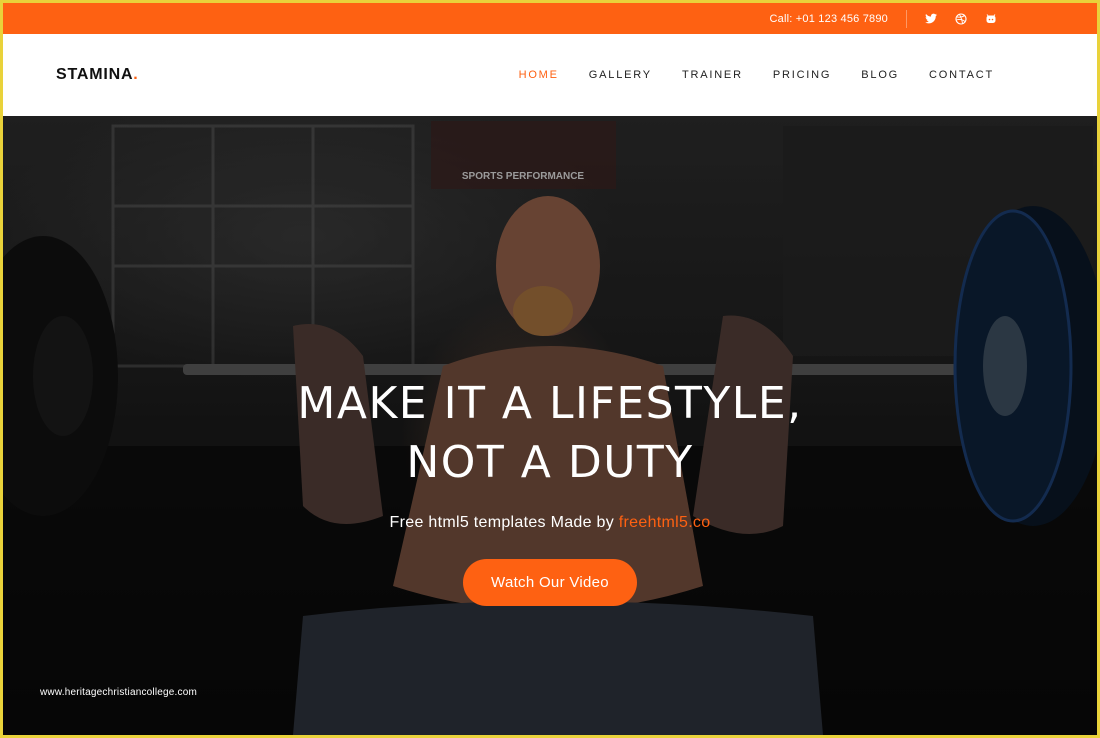 This screenshot has height=738, width=1100. I want to click on twitter-icon, so click(931, 19).